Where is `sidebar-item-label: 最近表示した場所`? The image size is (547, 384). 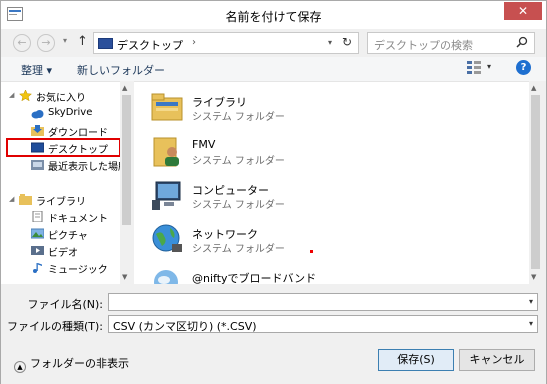
sidebar-item-label: 最近表示した場所 is located at coordinates (88, 167).